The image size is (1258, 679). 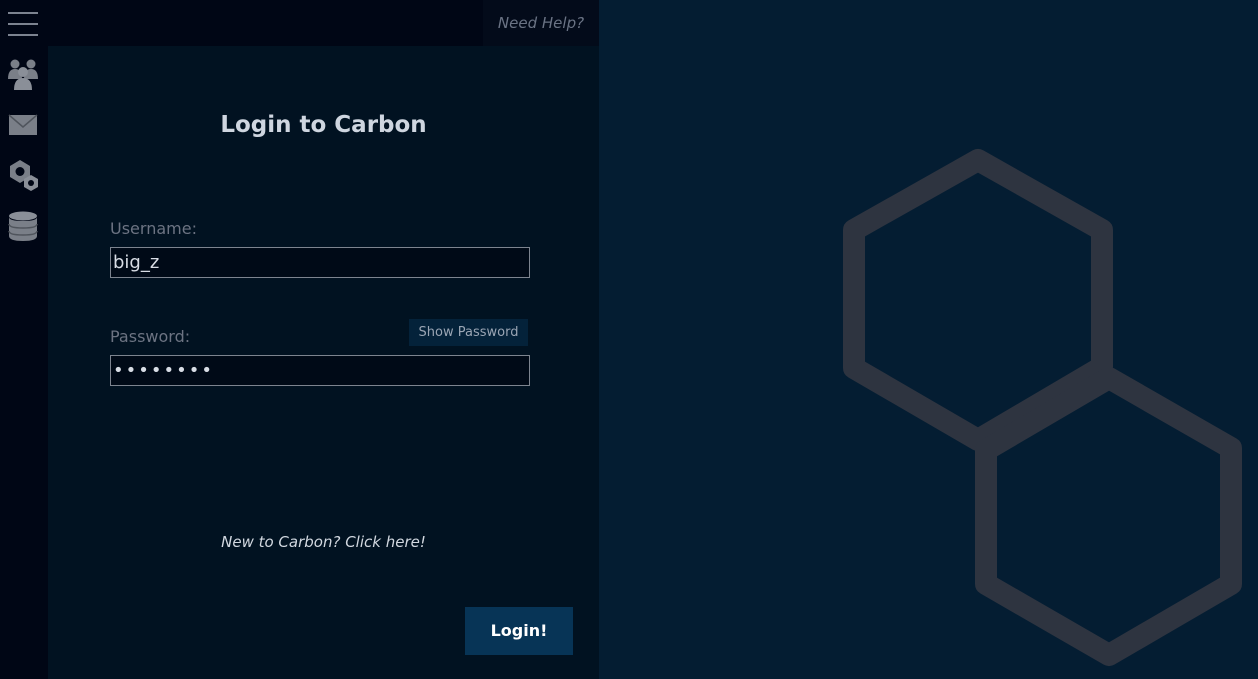 What do you see at coordinates (24, 339) in the screenshot?
I see `sidebar` at bounding box center [24, 339].